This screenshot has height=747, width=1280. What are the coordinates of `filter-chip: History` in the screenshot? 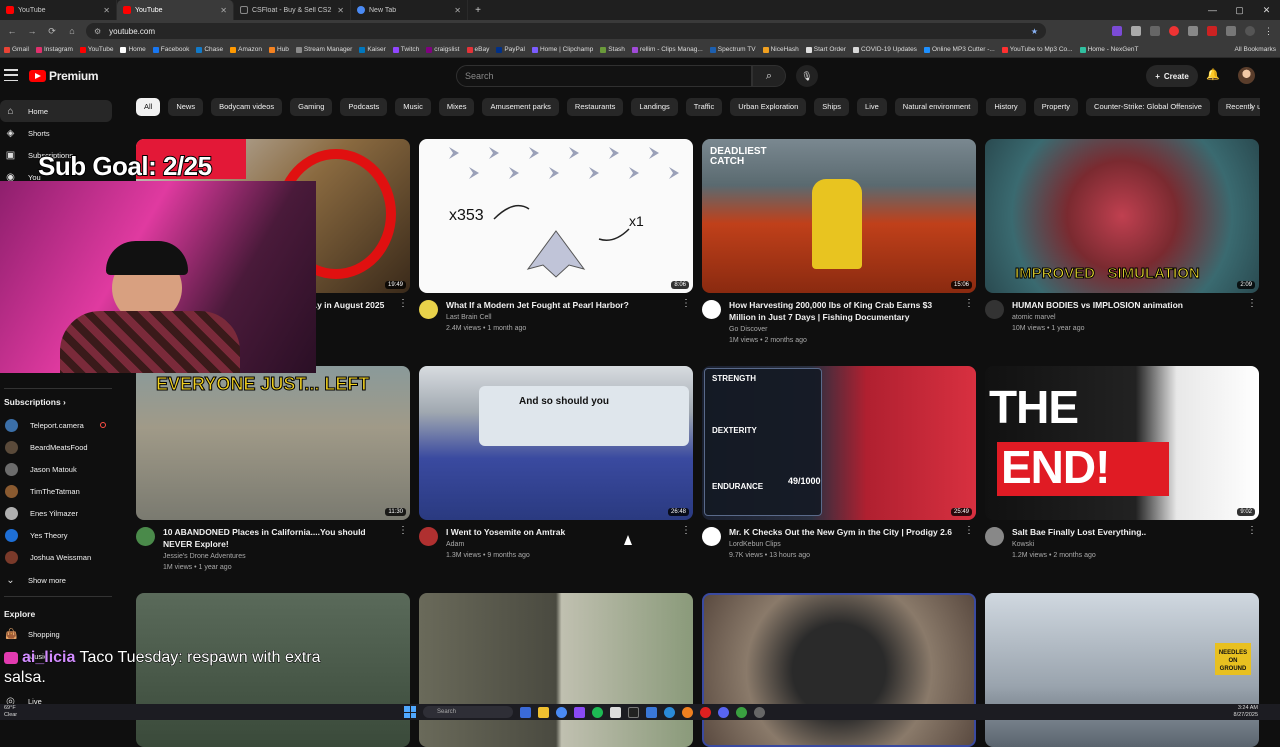 It's located at (1006, 107).